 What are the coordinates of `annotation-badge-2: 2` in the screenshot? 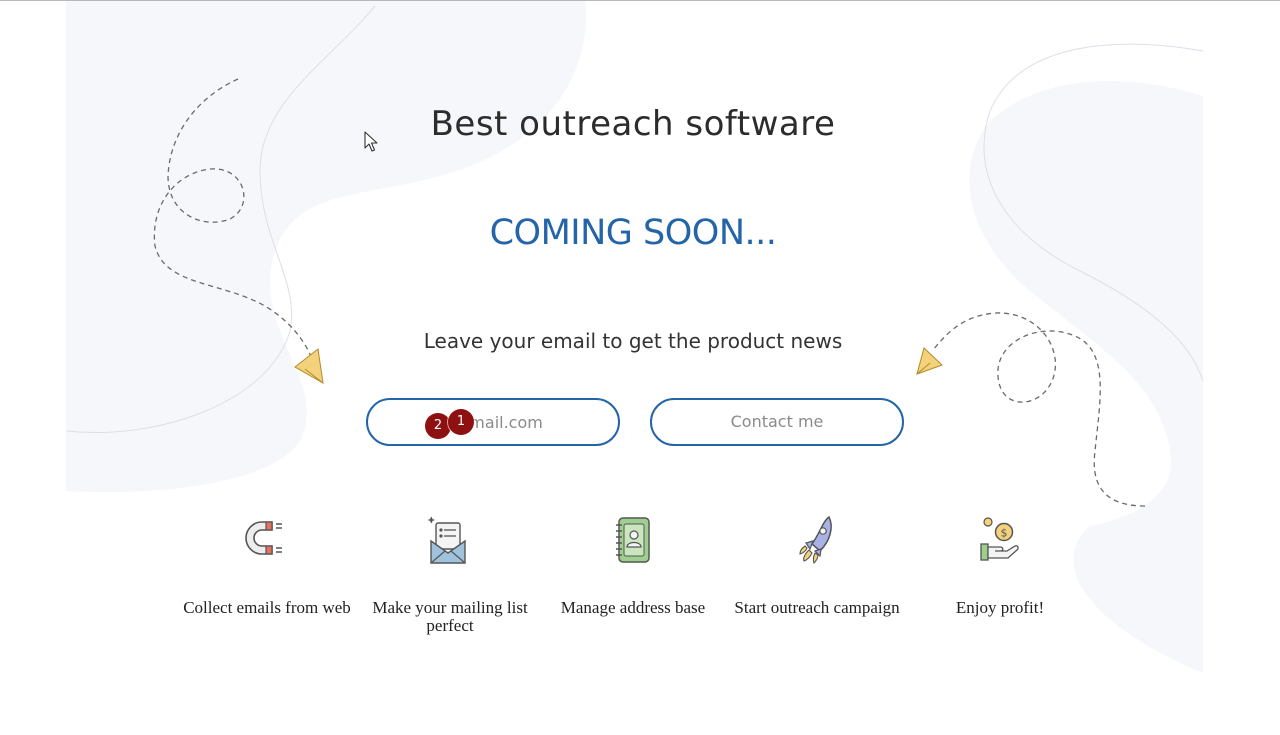 It's located at (438, 426).